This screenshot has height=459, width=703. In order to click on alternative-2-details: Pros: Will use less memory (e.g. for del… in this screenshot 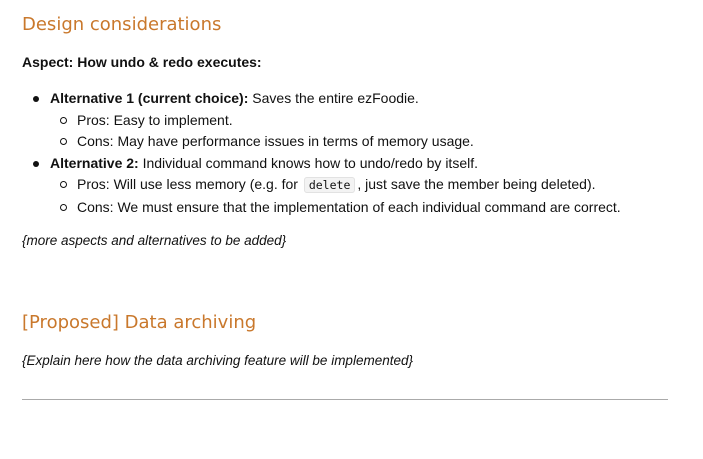, I will do `click(335, 196)`.